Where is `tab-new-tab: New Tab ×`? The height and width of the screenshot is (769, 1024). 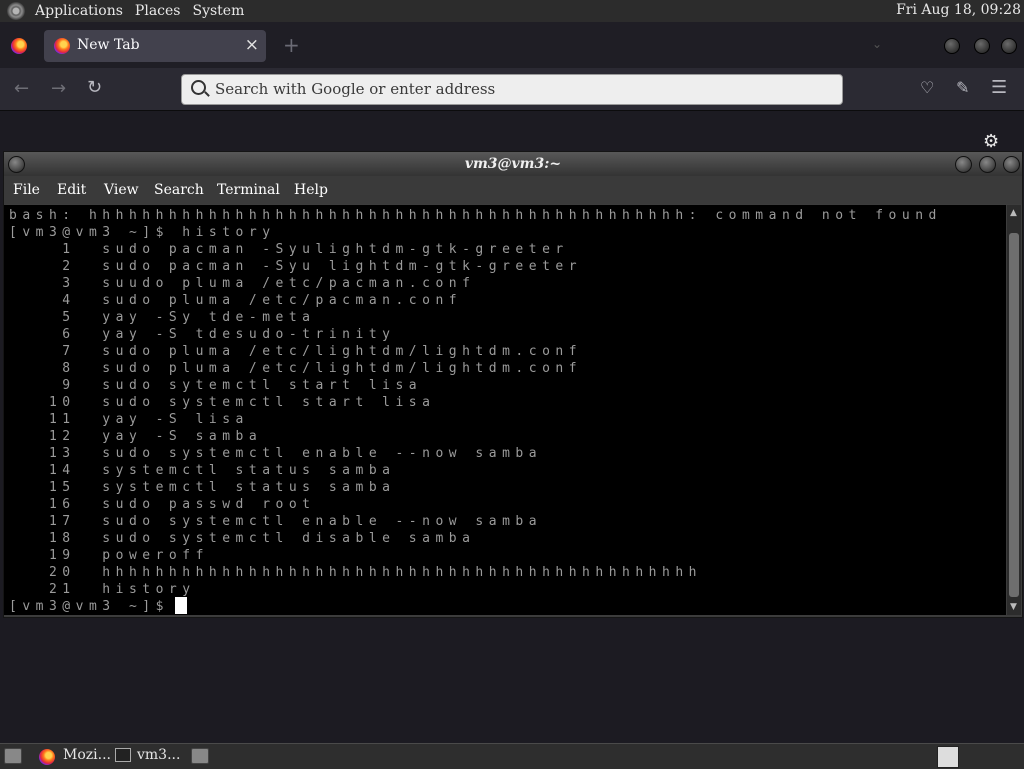
tab-new-tab: New Tab × is located at coordinates (155, 46).